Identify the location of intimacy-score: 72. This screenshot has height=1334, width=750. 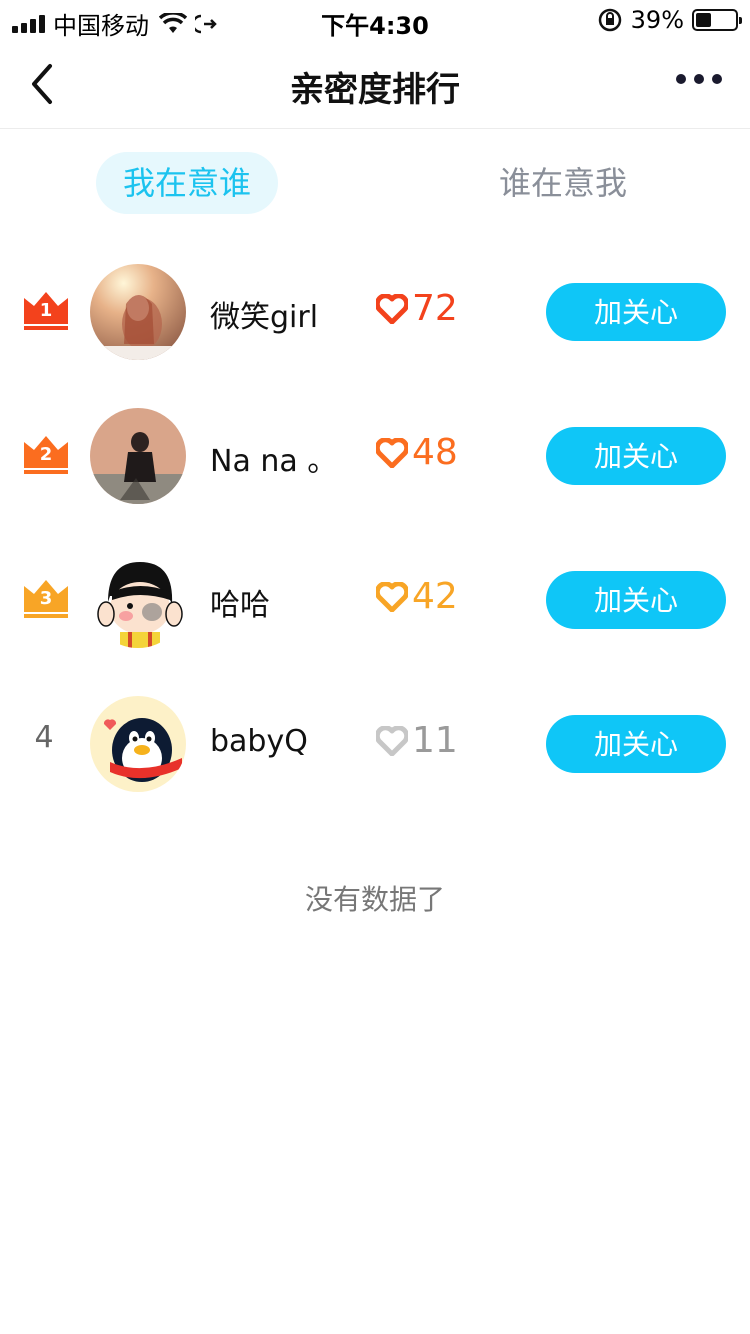
(417, 308).